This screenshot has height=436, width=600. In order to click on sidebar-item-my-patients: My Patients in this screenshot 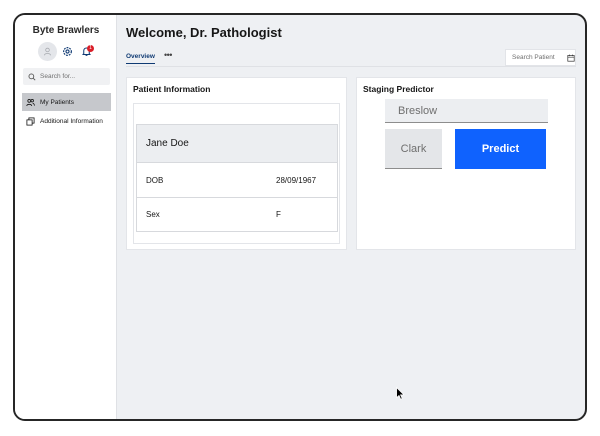, I will do `click(66, 102)`.